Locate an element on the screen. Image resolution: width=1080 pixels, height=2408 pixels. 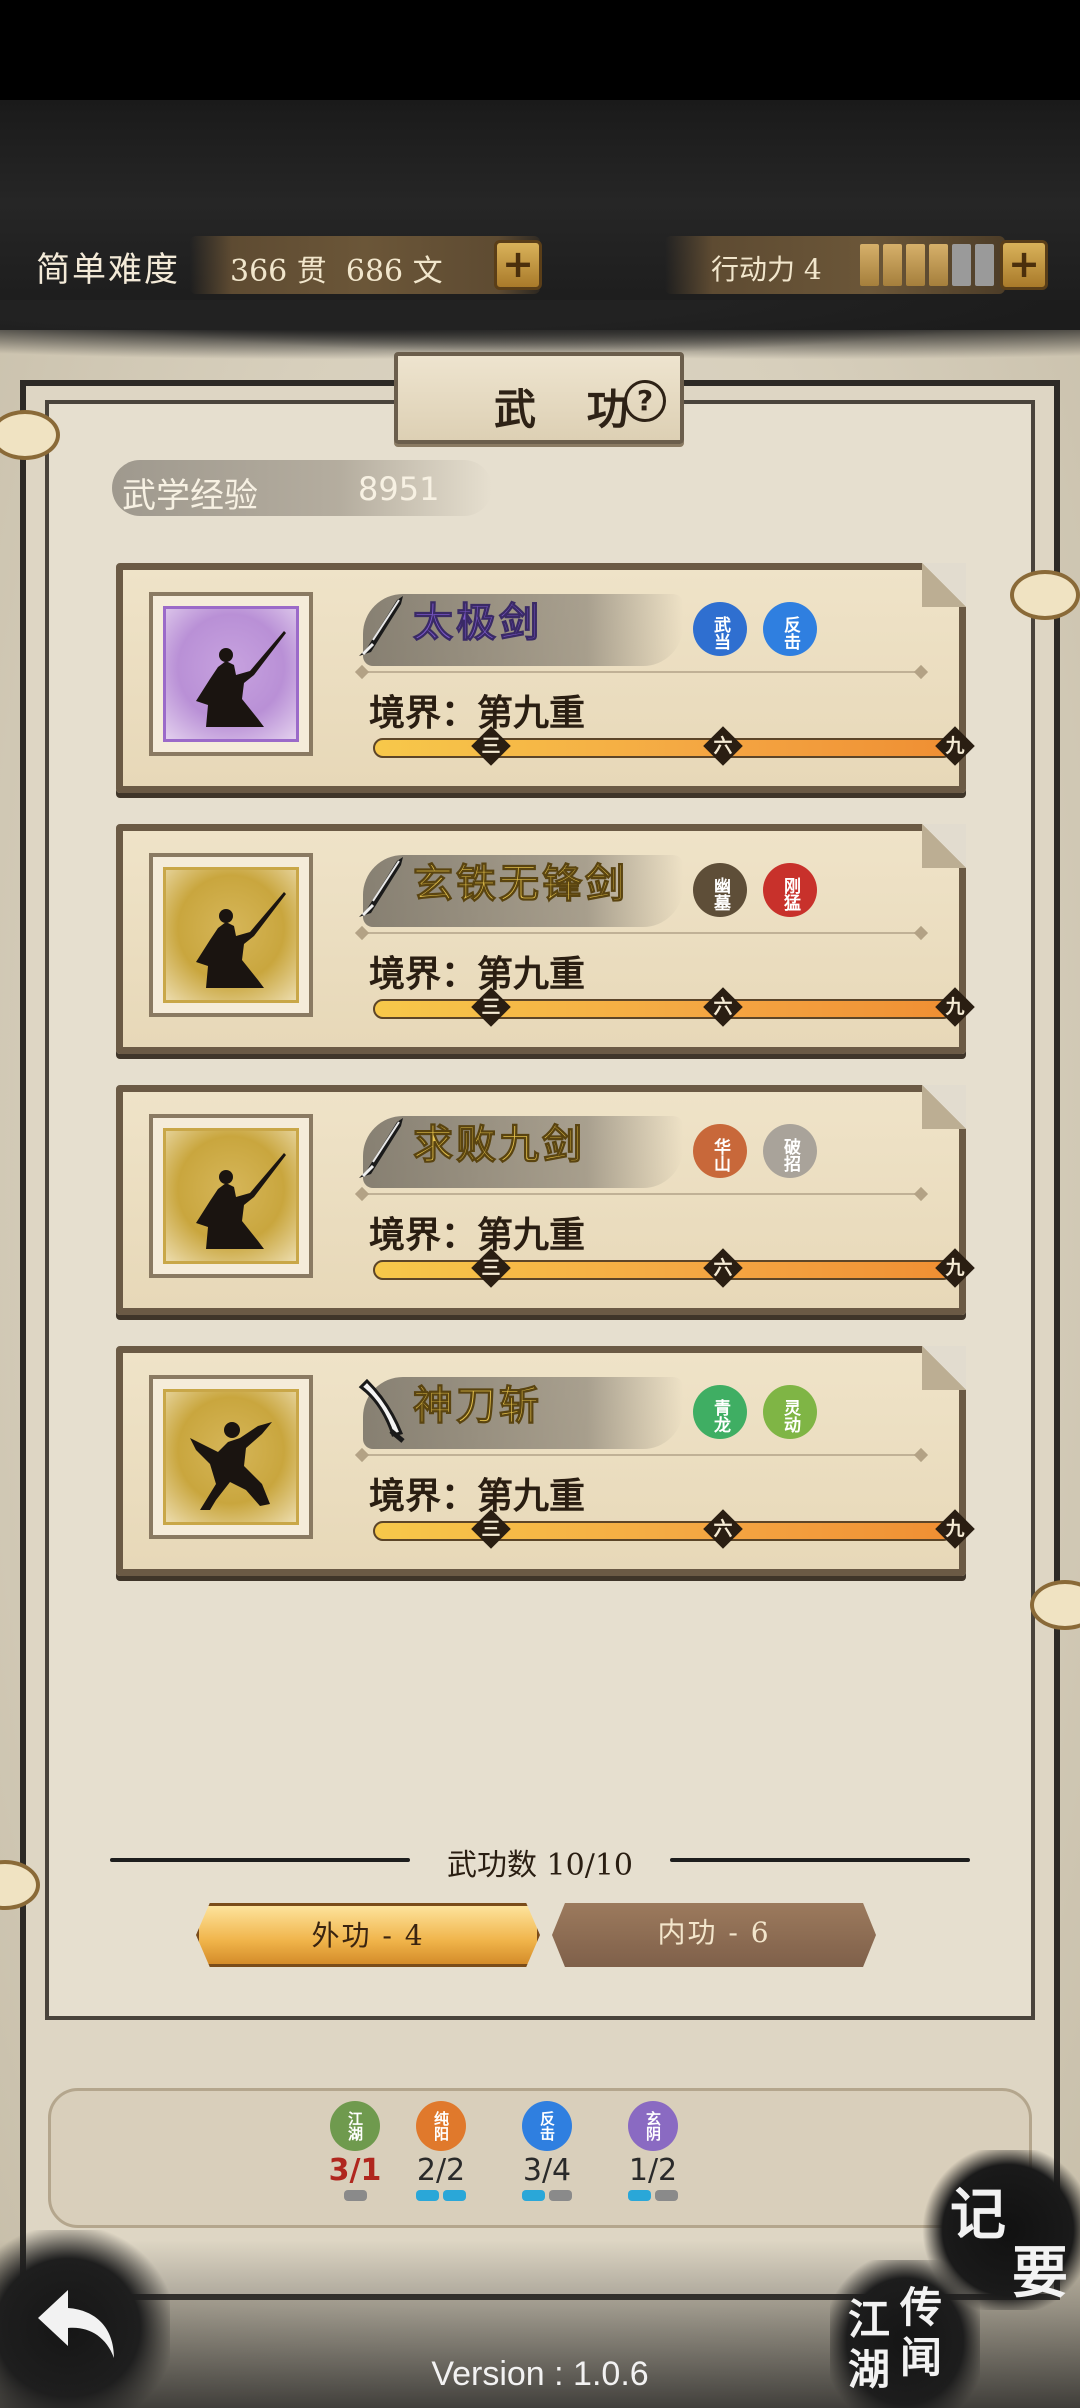
status-bar is located at coordinates (540, 50).